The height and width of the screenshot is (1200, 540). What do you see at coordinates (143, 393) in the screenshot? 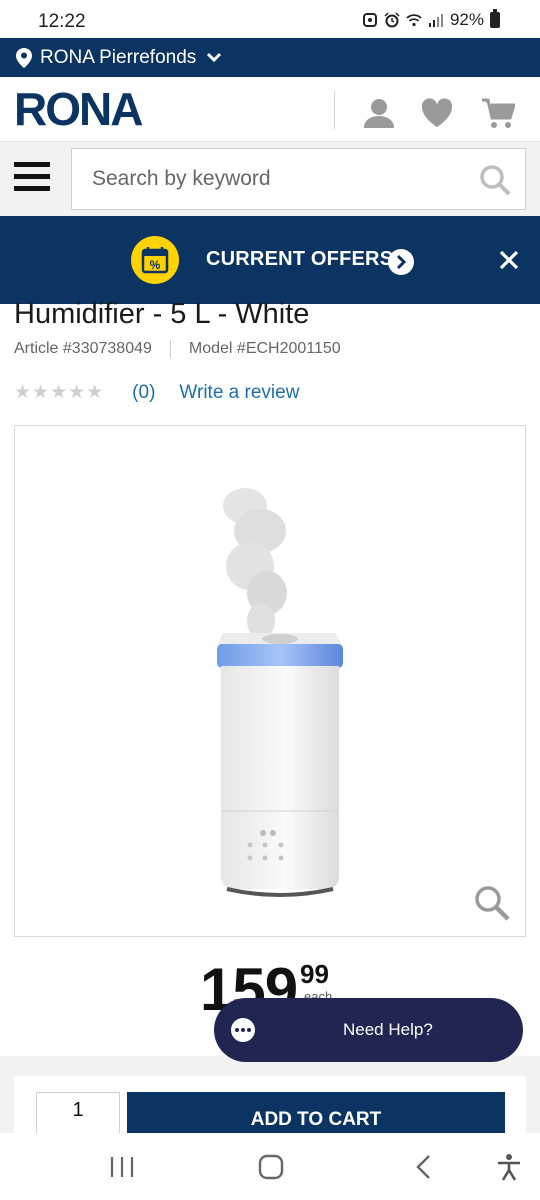
I see `review-count-link: (0)` at bounding box center [143, 393].